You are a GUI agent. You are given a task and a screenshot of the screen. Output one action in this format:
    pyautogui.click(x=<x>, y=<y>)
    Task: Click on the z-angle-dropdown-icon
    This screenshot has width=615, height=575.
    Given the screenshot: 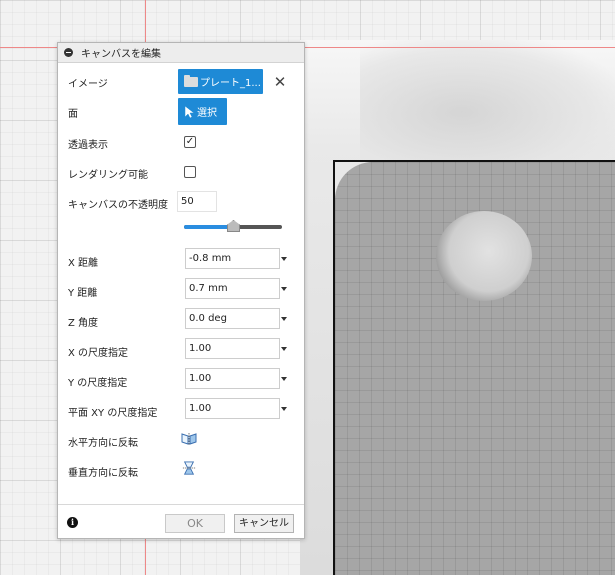 What is the action you would take?
    pyautogui.click(x=284, y=319)
    